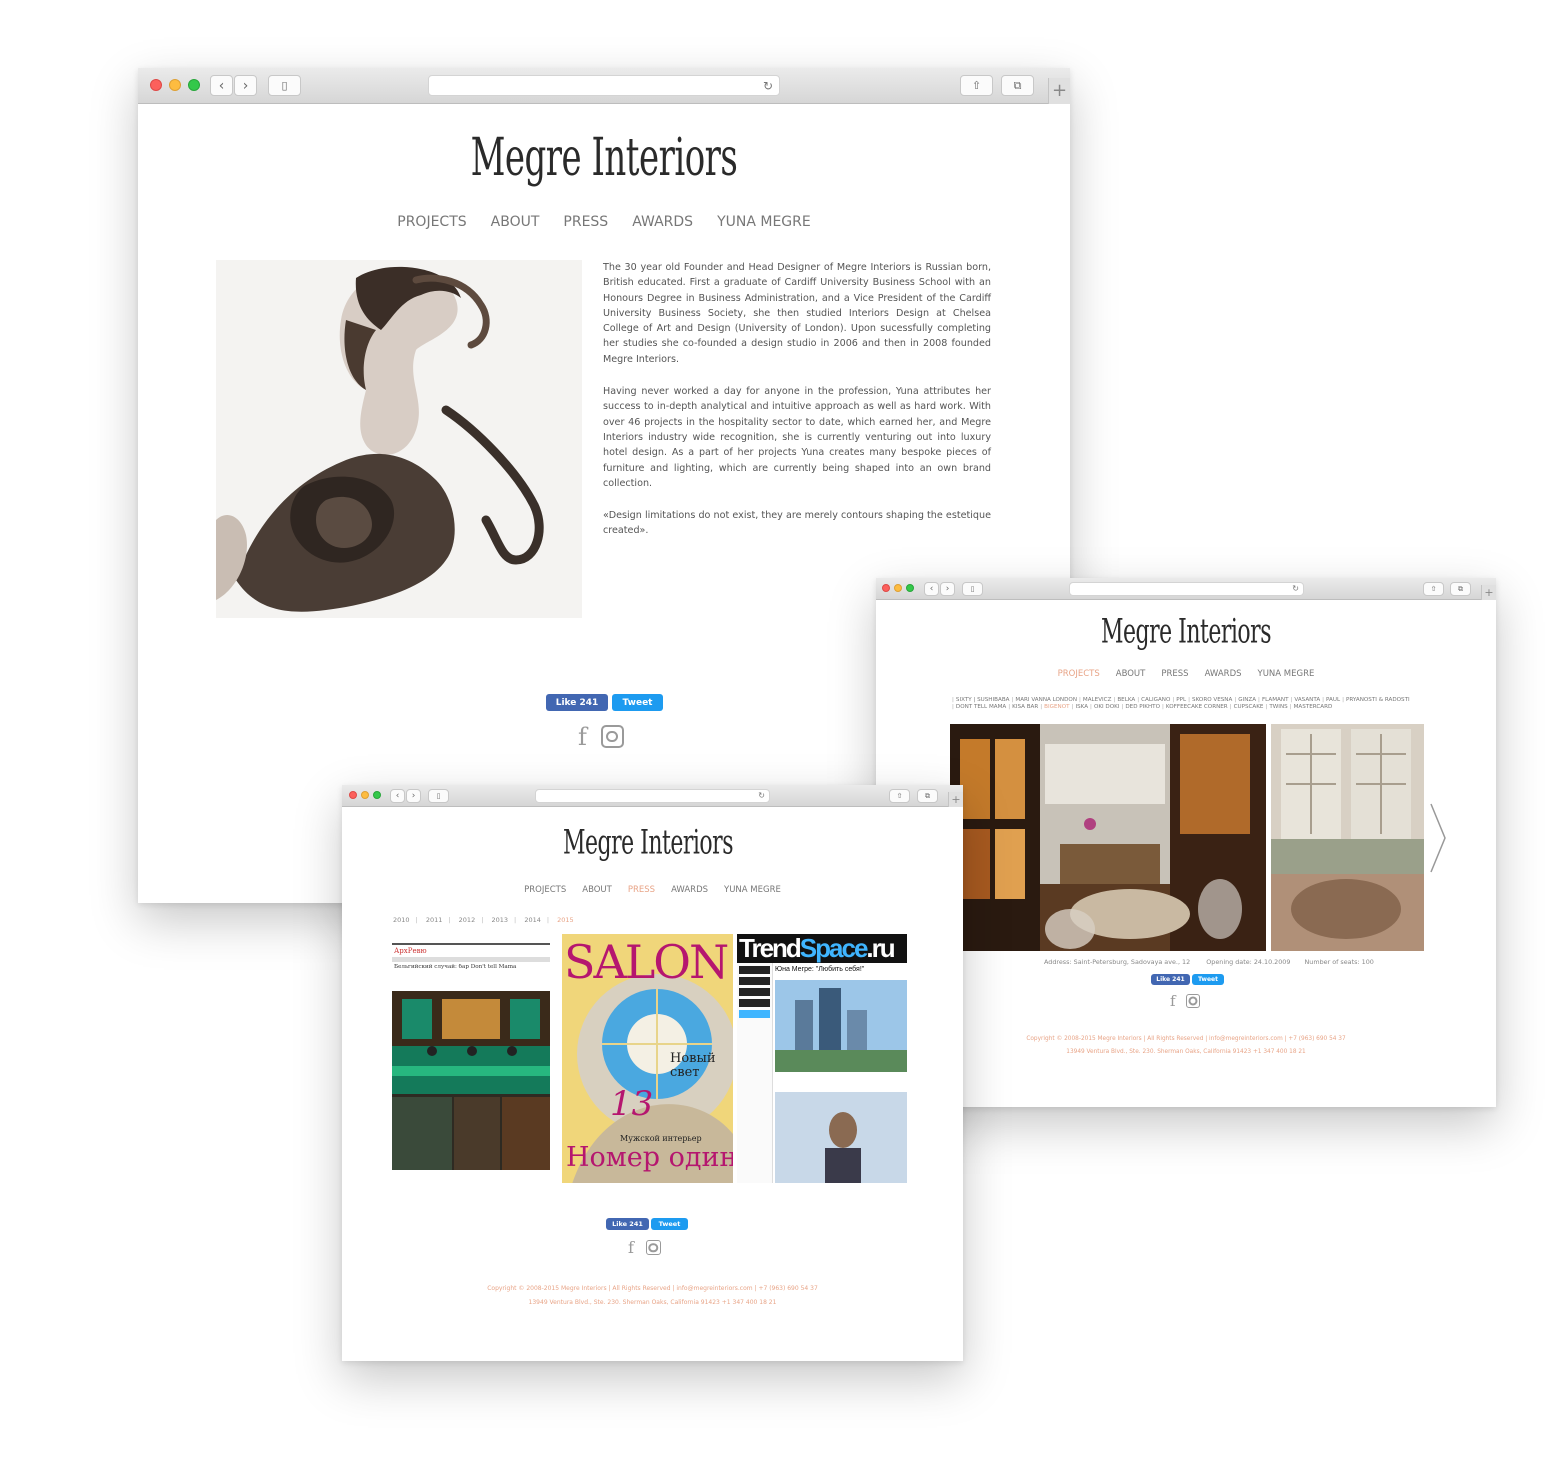 This screenshot has width=1560, height=1478. I want to click on year-2013: 2013, so click(499, 920).